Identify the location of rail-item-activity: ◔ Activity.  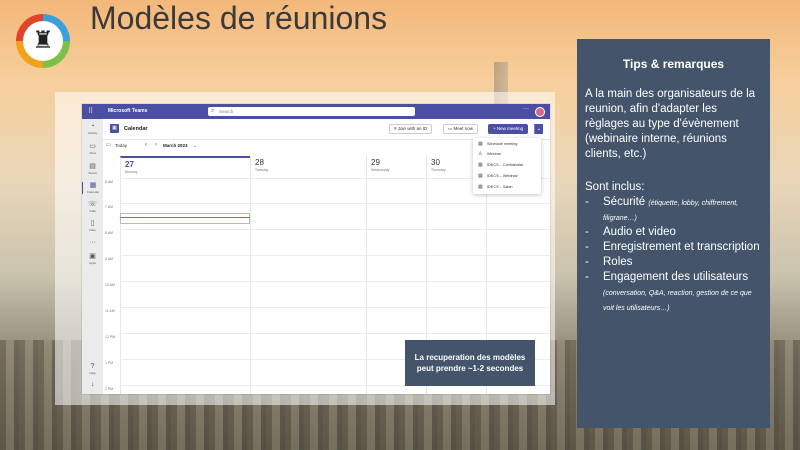
(92, 129).